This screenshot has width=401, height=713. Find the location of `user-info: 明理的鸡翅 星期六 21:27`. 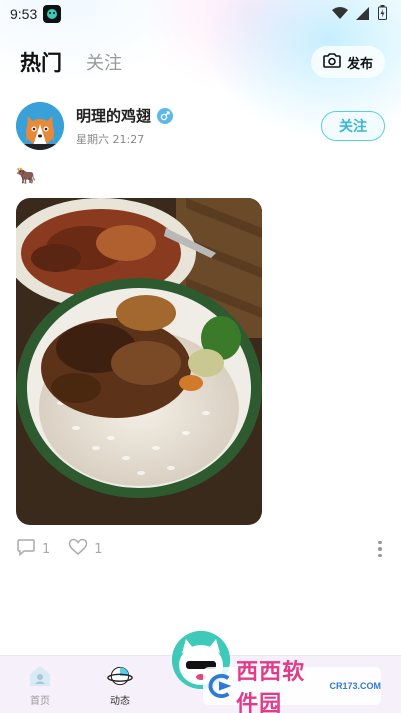

user-info: 明理的鸡翅 星期六 21:27 is located at coordinates (125, 126).